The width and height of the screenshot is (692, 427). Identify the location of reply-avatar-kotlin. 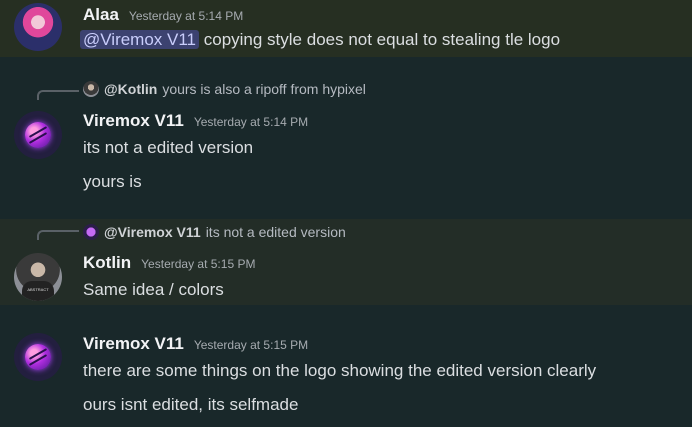
(91, 89).